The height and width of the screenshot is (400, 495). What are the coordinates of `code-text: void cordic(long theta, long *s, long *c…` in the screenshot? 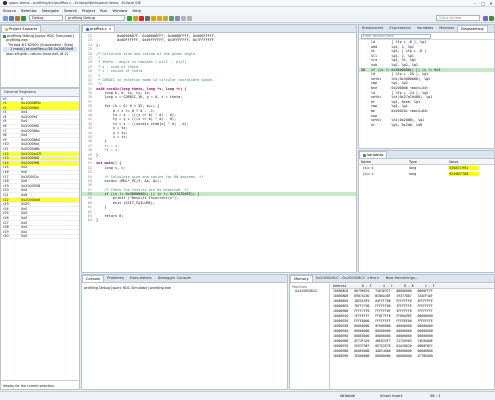 It's located at (141, 88).